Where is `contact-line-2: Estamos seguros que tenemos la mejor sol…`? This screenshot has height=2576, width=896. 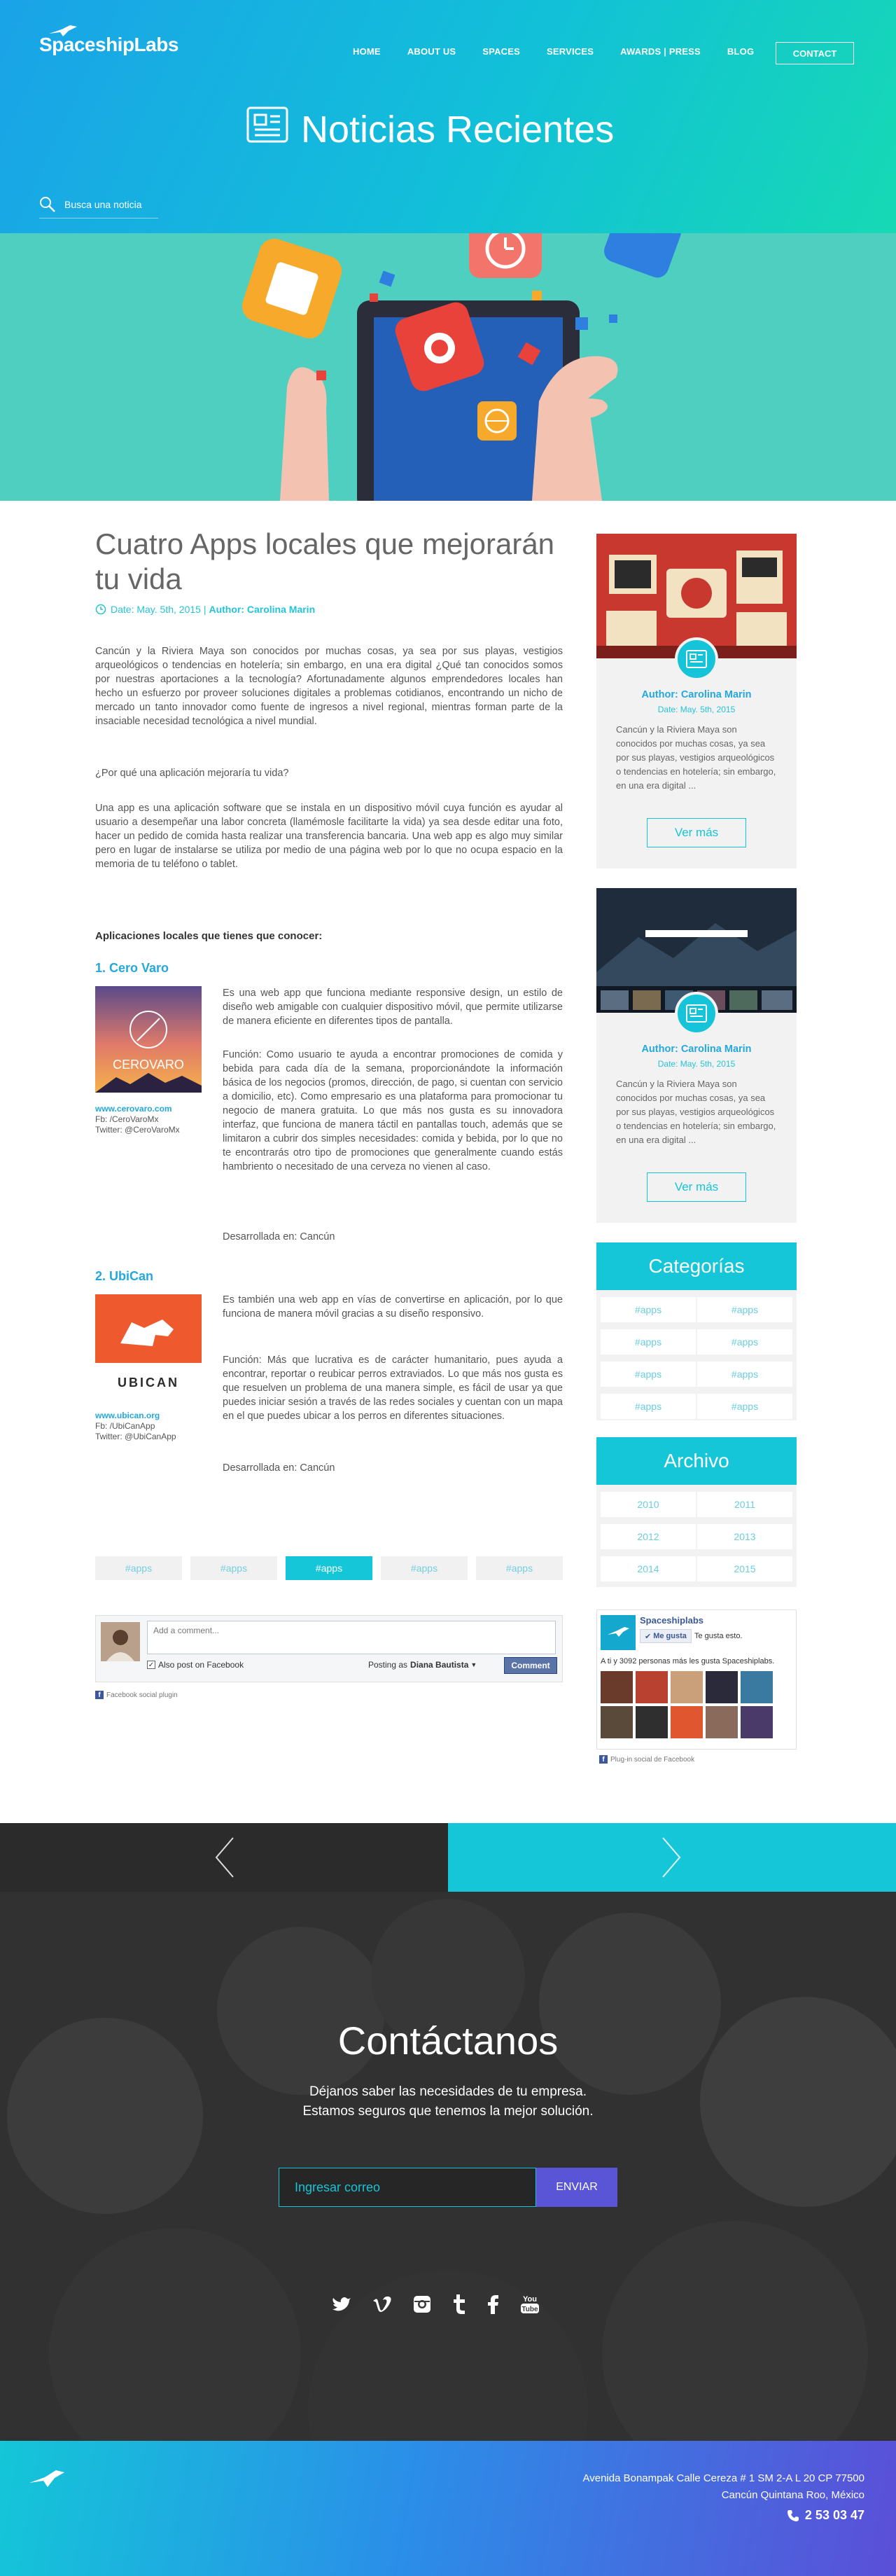 contact-line-2: Estamos seguros que tenemos la mejor sol… is located at coordinates (448, 2111).